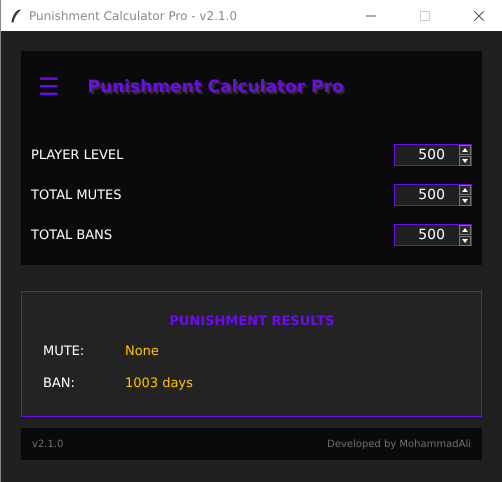  Describe the element at coordinates (133, 15) in the screenshot. I see `window-title: Punishment Calculator Pro - v2.1.0` at that location.